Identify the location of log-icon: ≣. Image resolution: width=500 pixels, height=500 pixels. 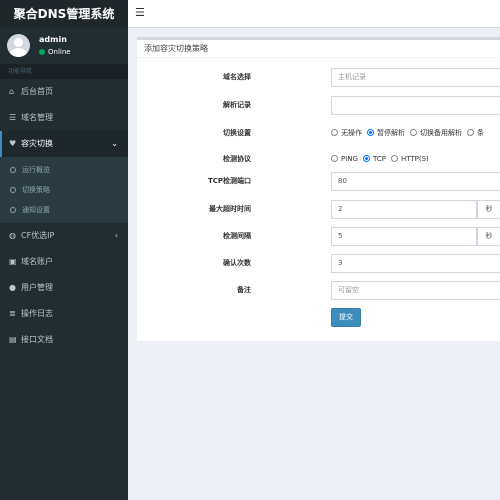
(12, 313).